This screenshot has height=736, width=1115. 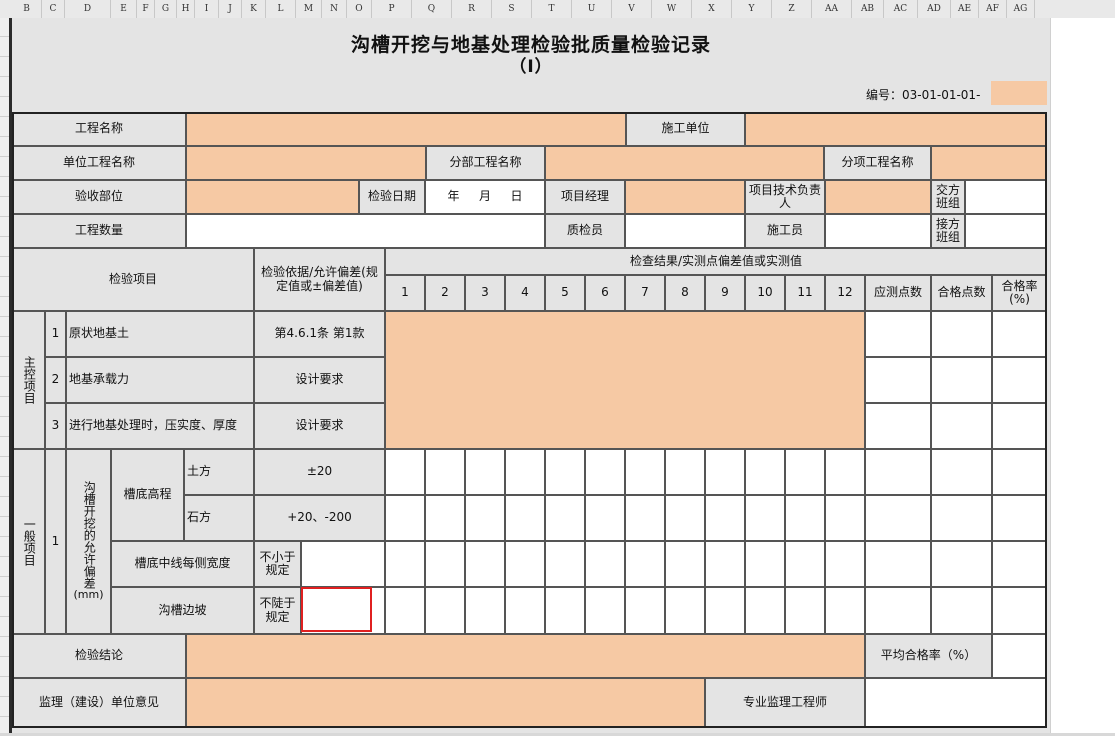 I want to click on column-header-h: H, so click(x=186, y=9).